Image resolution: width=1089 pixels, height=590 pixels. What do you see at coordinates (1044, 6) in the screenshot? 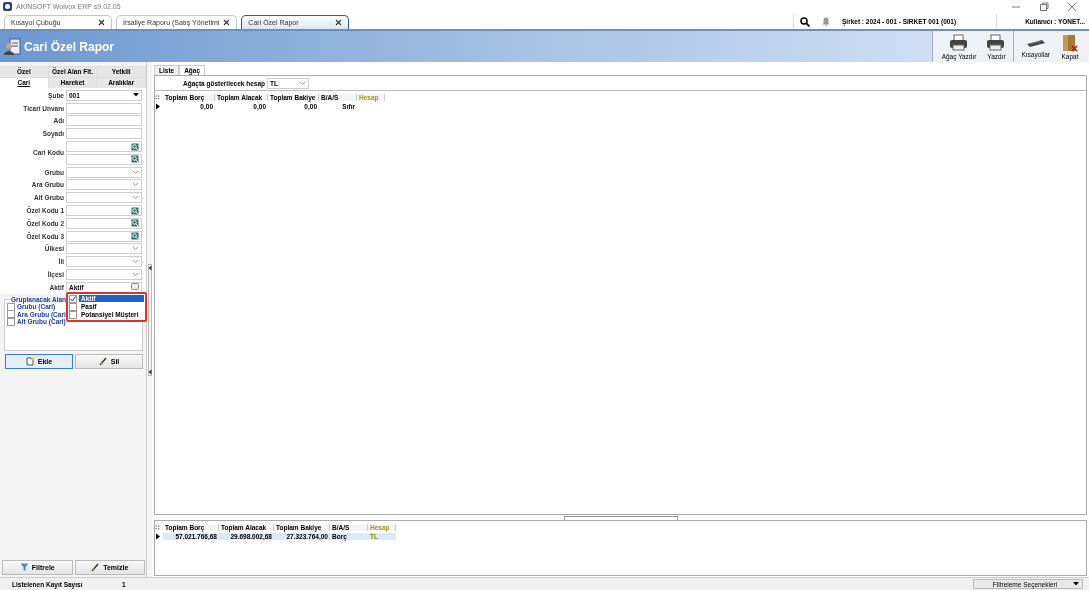
I see `restore-icon` at bounding box center [1044, 6].